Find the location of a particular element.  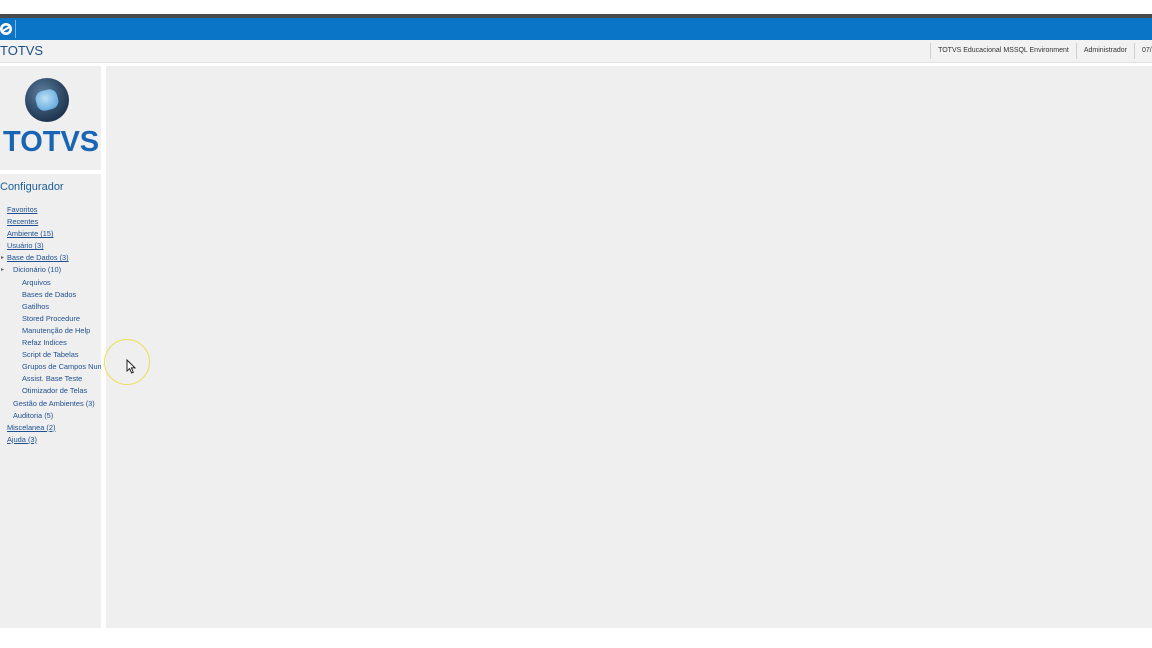

totvs-app-icon is located at coordinates (8, 29).